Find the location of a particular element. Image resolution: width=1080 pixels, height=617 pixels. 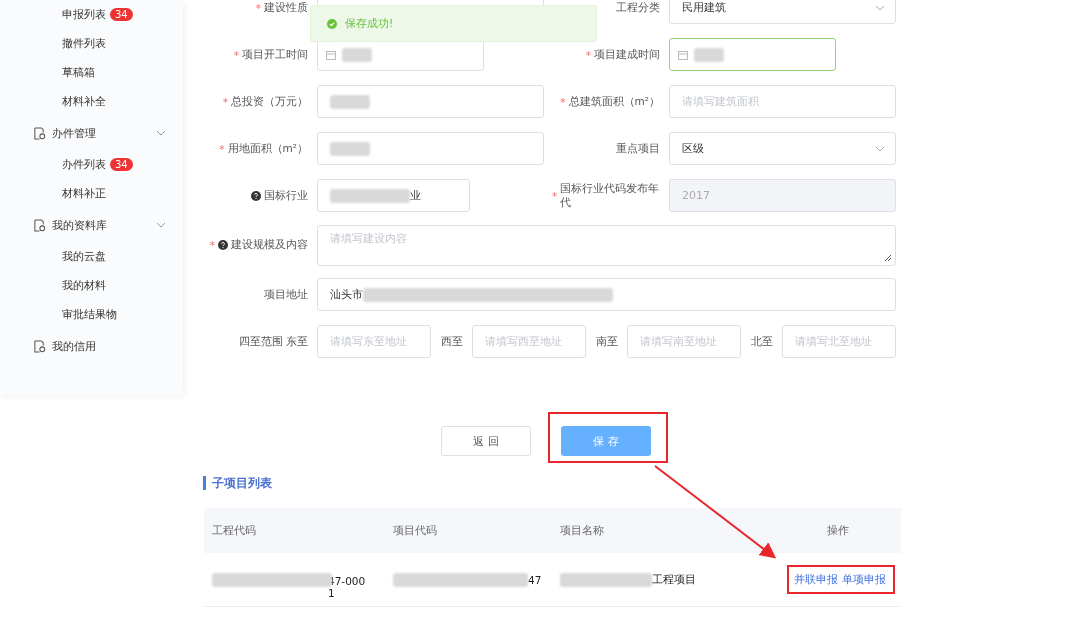

field-label: 用地面积（m²） is located at coordinates (267, 148).